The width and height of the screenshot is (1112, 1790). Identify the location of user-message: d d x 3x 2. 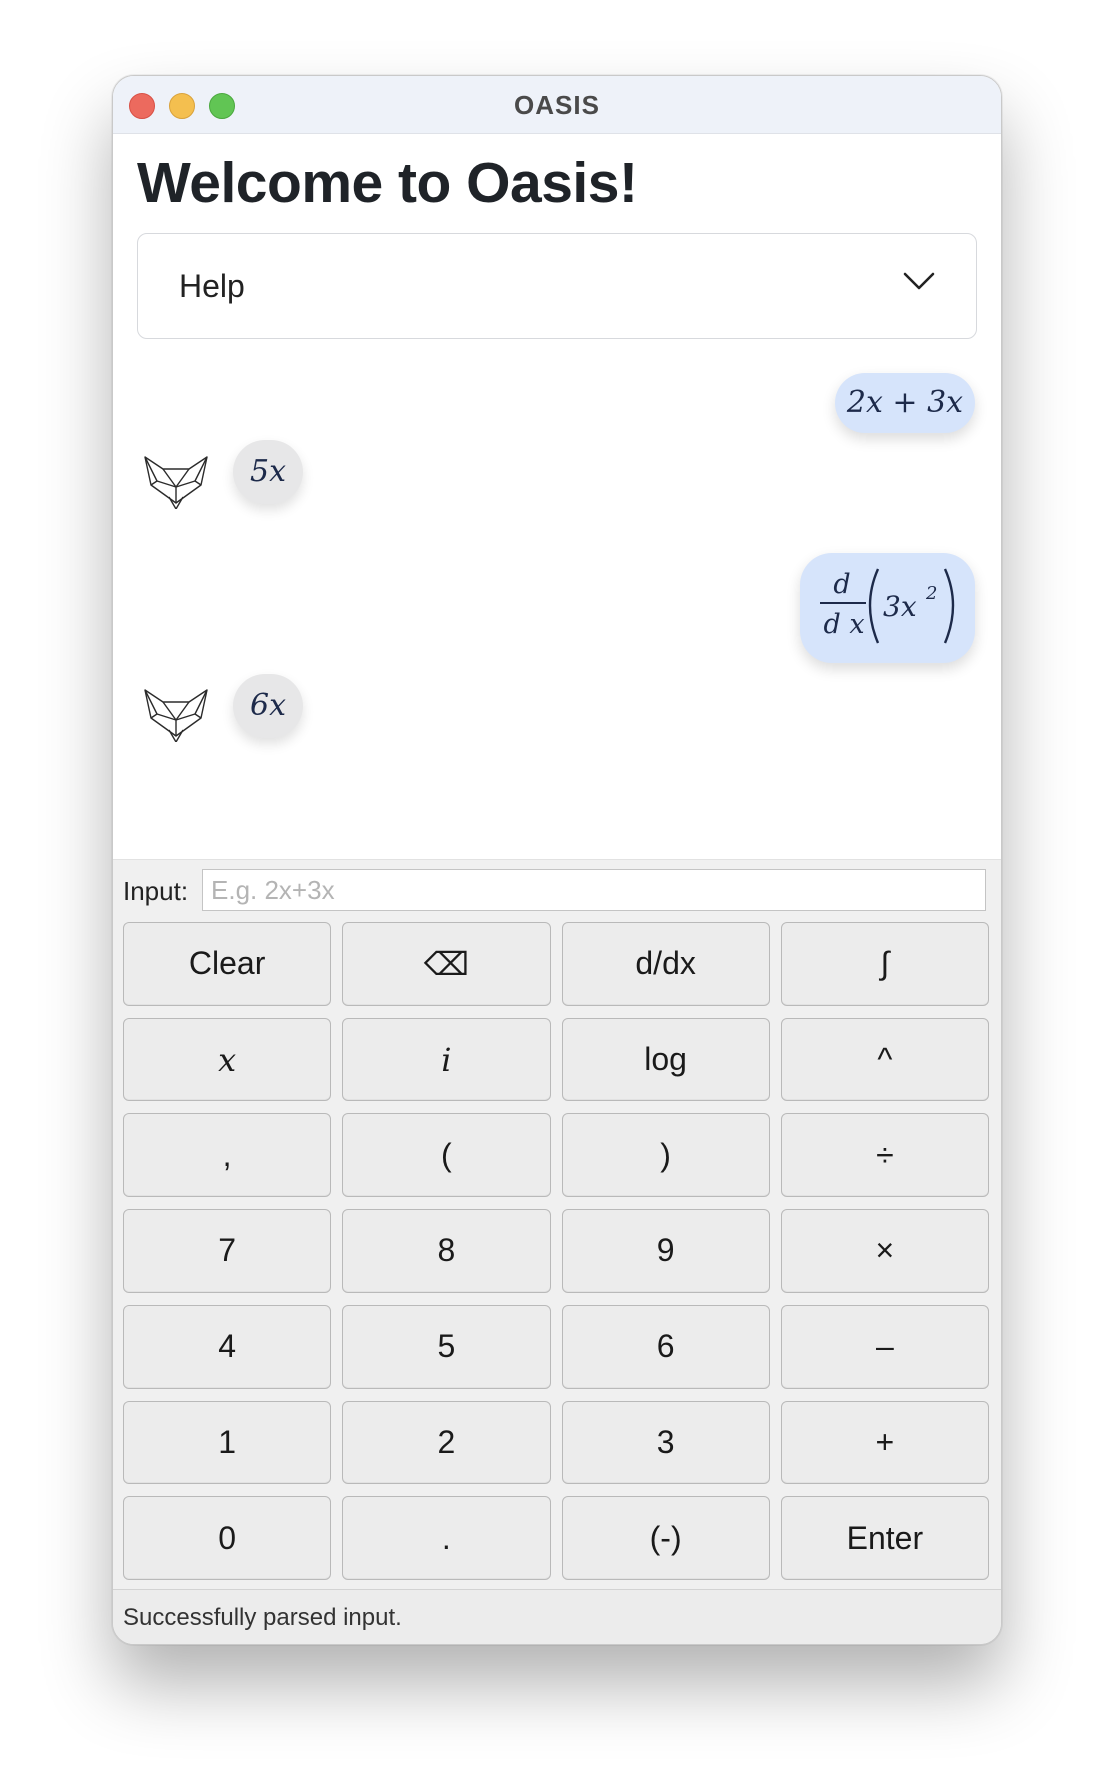
(887, 608).